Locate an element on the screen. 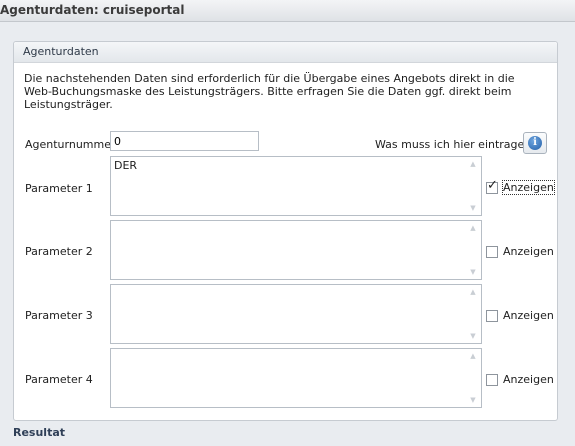  parameter-2-field: ▲ ▼ is located at coordinates (296, 250).